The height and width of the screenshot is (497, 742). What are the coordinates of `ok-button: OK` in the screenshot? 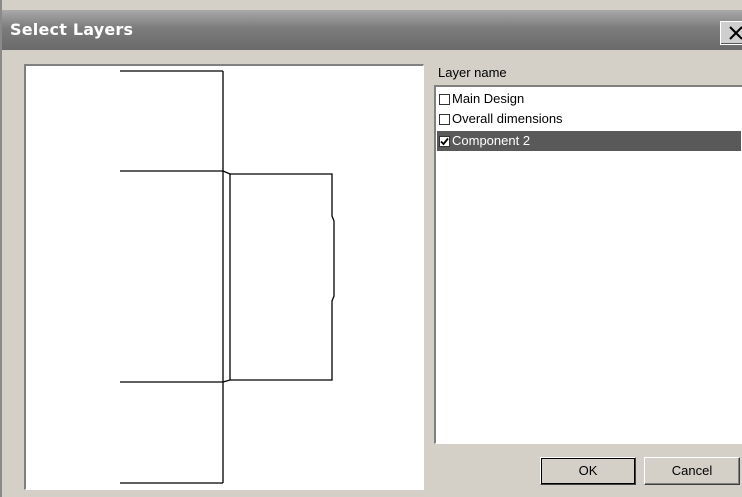 It's located at (588, 471).